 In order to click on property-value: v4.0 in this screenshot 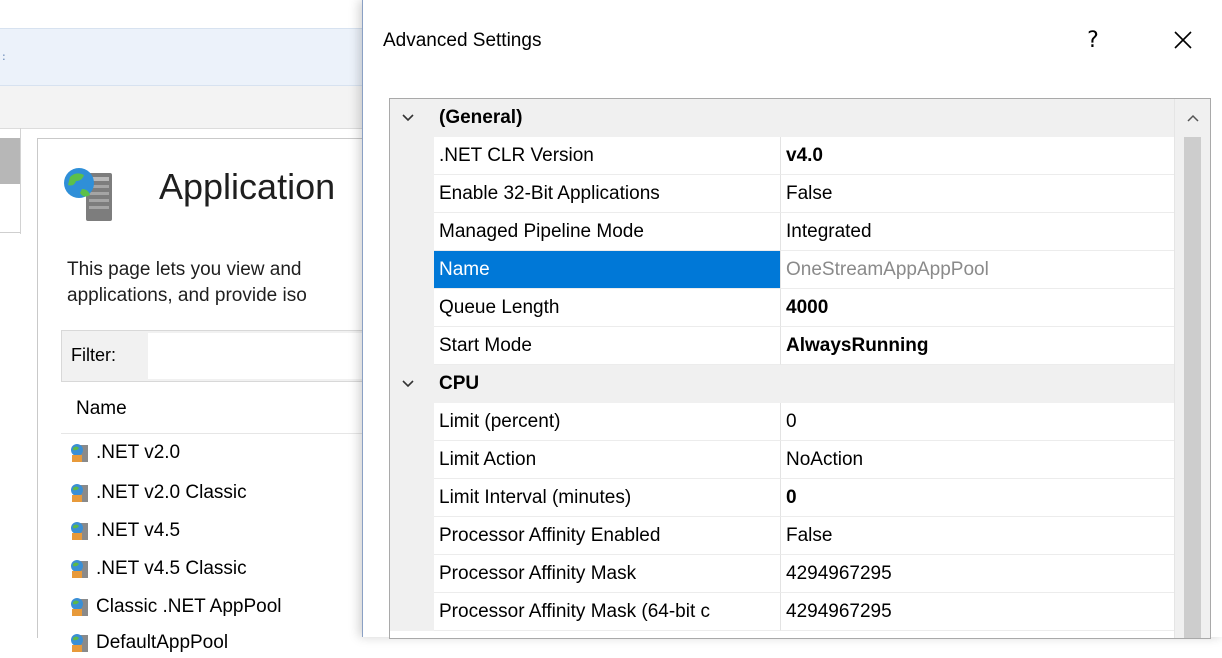, I will do `click(977, 156)`.